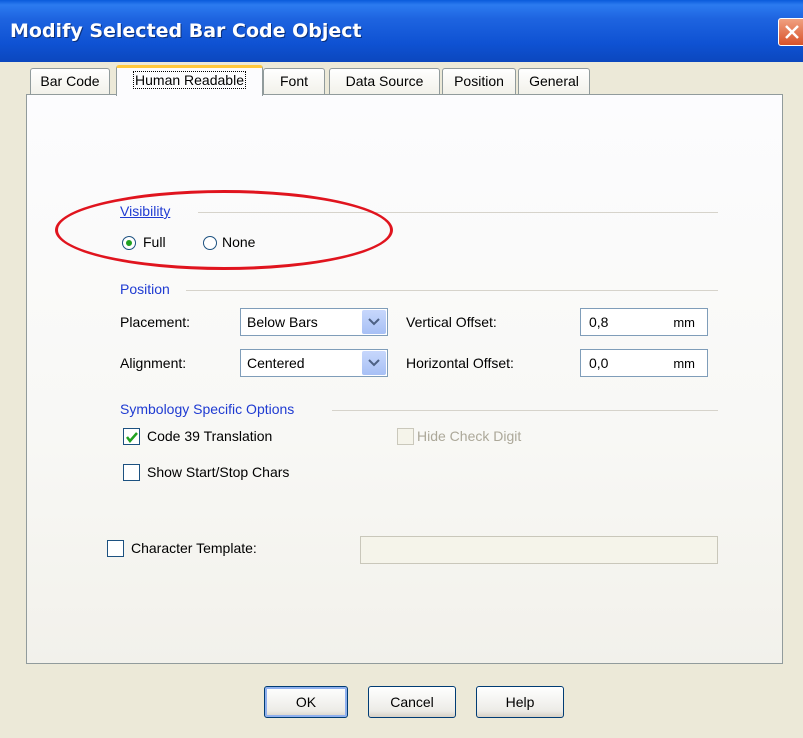 This screenshot has width=803, height=738. I want to click on character-template-field, so click(539, 550).